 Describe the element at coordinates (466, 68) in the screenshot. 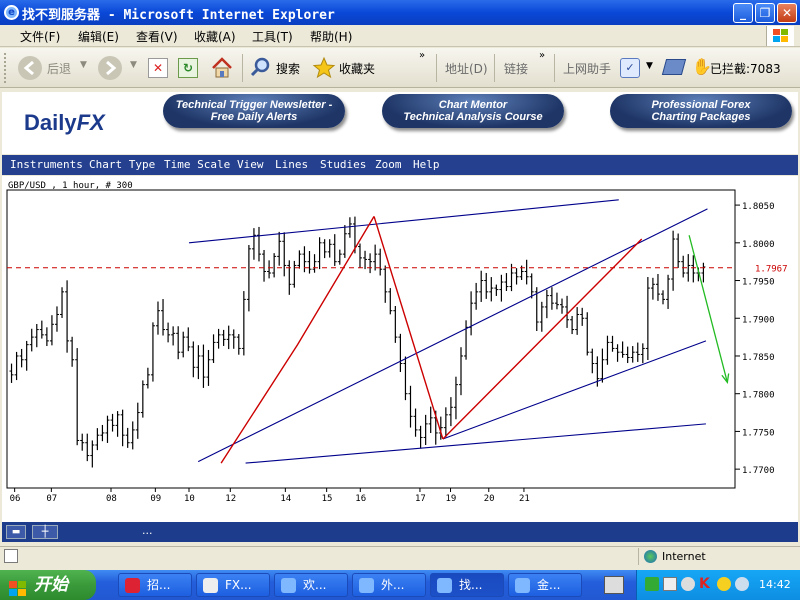

I see `address-bar-label: 地址(D)` at that location.